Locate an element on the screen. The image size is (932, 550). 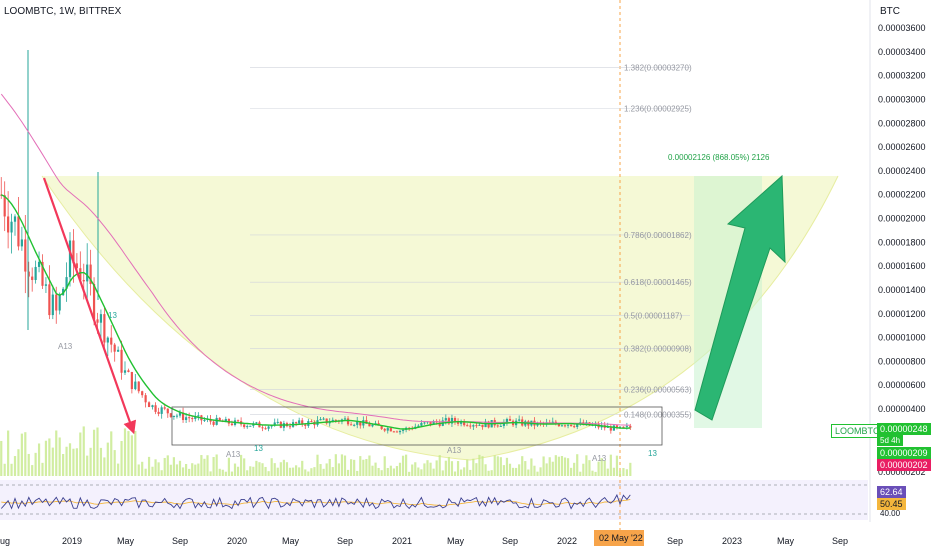
price-tick-label: 0.00000400 is located at coordinates (902, 409).